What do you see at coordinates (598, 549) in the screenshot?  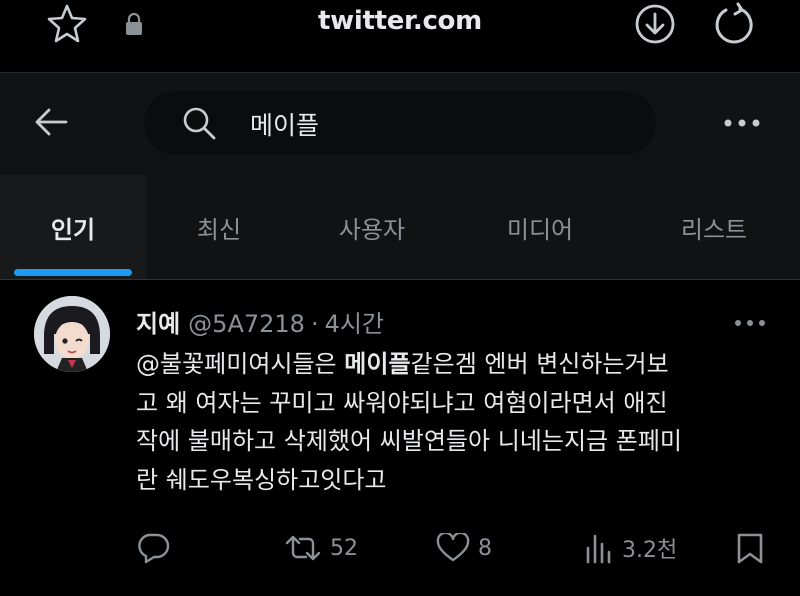 I see `analytics-icon` at bounding box center [598, 549].